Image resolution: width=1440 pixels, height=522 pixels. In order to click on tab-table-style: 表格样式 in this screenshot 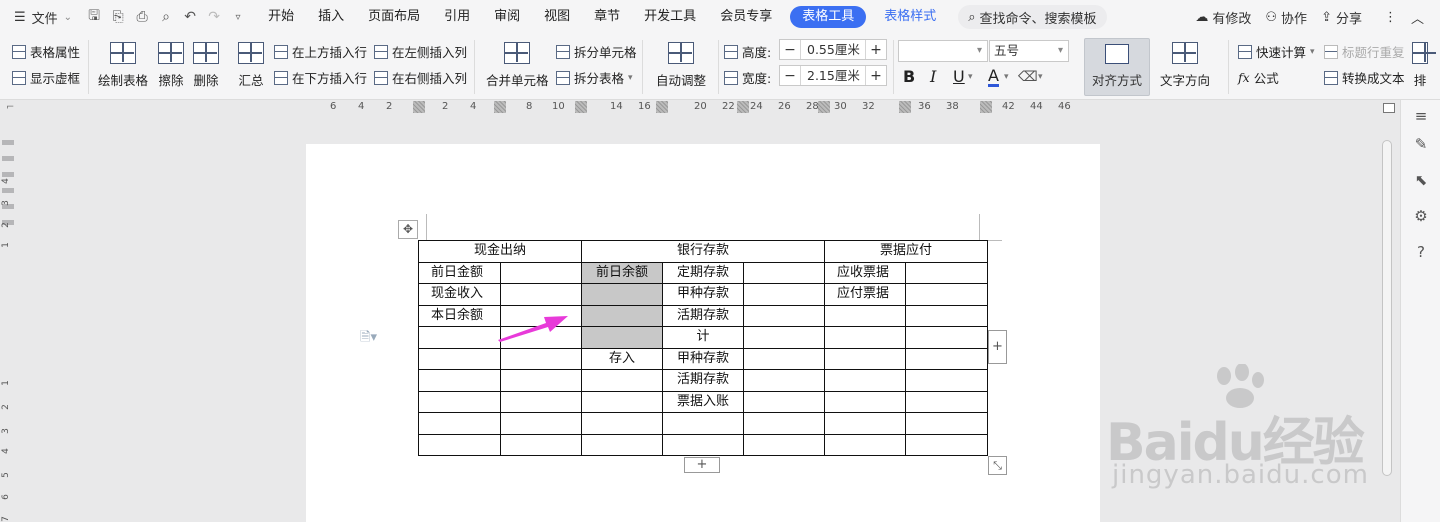, I will do `click(910, 17)`.